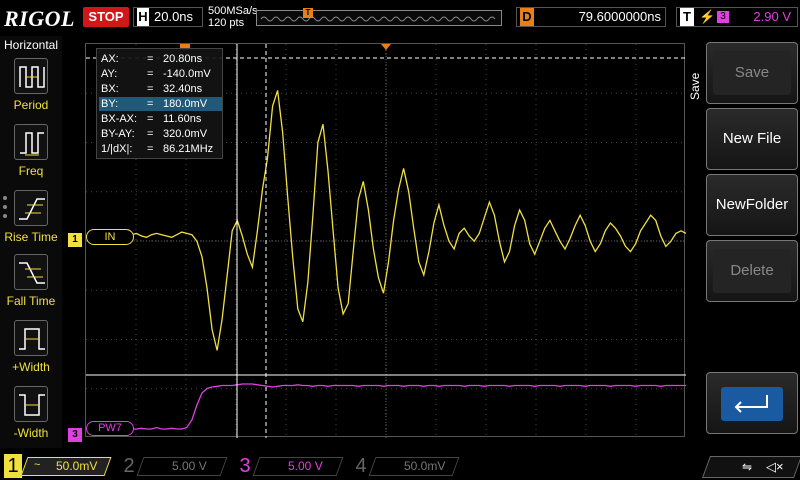  What do you see at coordinates (31, 208) in the screenshot?
I see `rise-time-icon` at bounding box center [31, 208].